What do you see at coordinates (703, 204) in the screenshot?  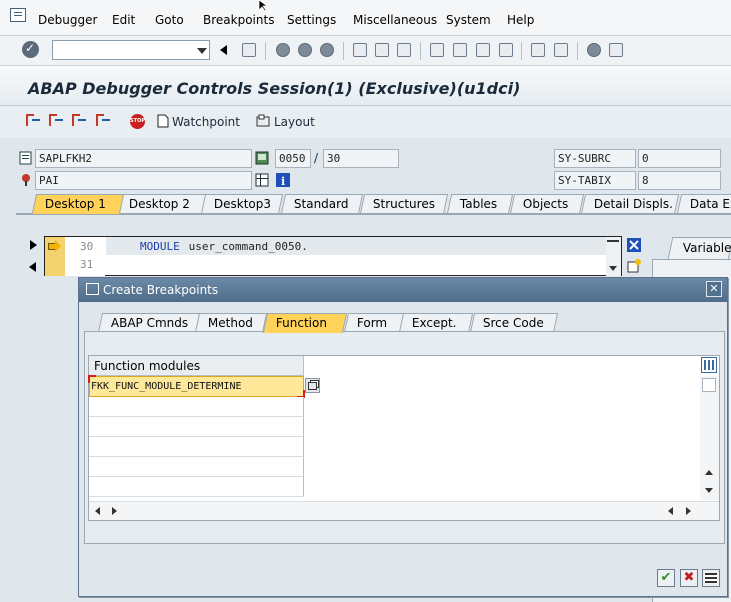 I see `tab-data-explorer: Data Ex` at bounding box center [703, 204].